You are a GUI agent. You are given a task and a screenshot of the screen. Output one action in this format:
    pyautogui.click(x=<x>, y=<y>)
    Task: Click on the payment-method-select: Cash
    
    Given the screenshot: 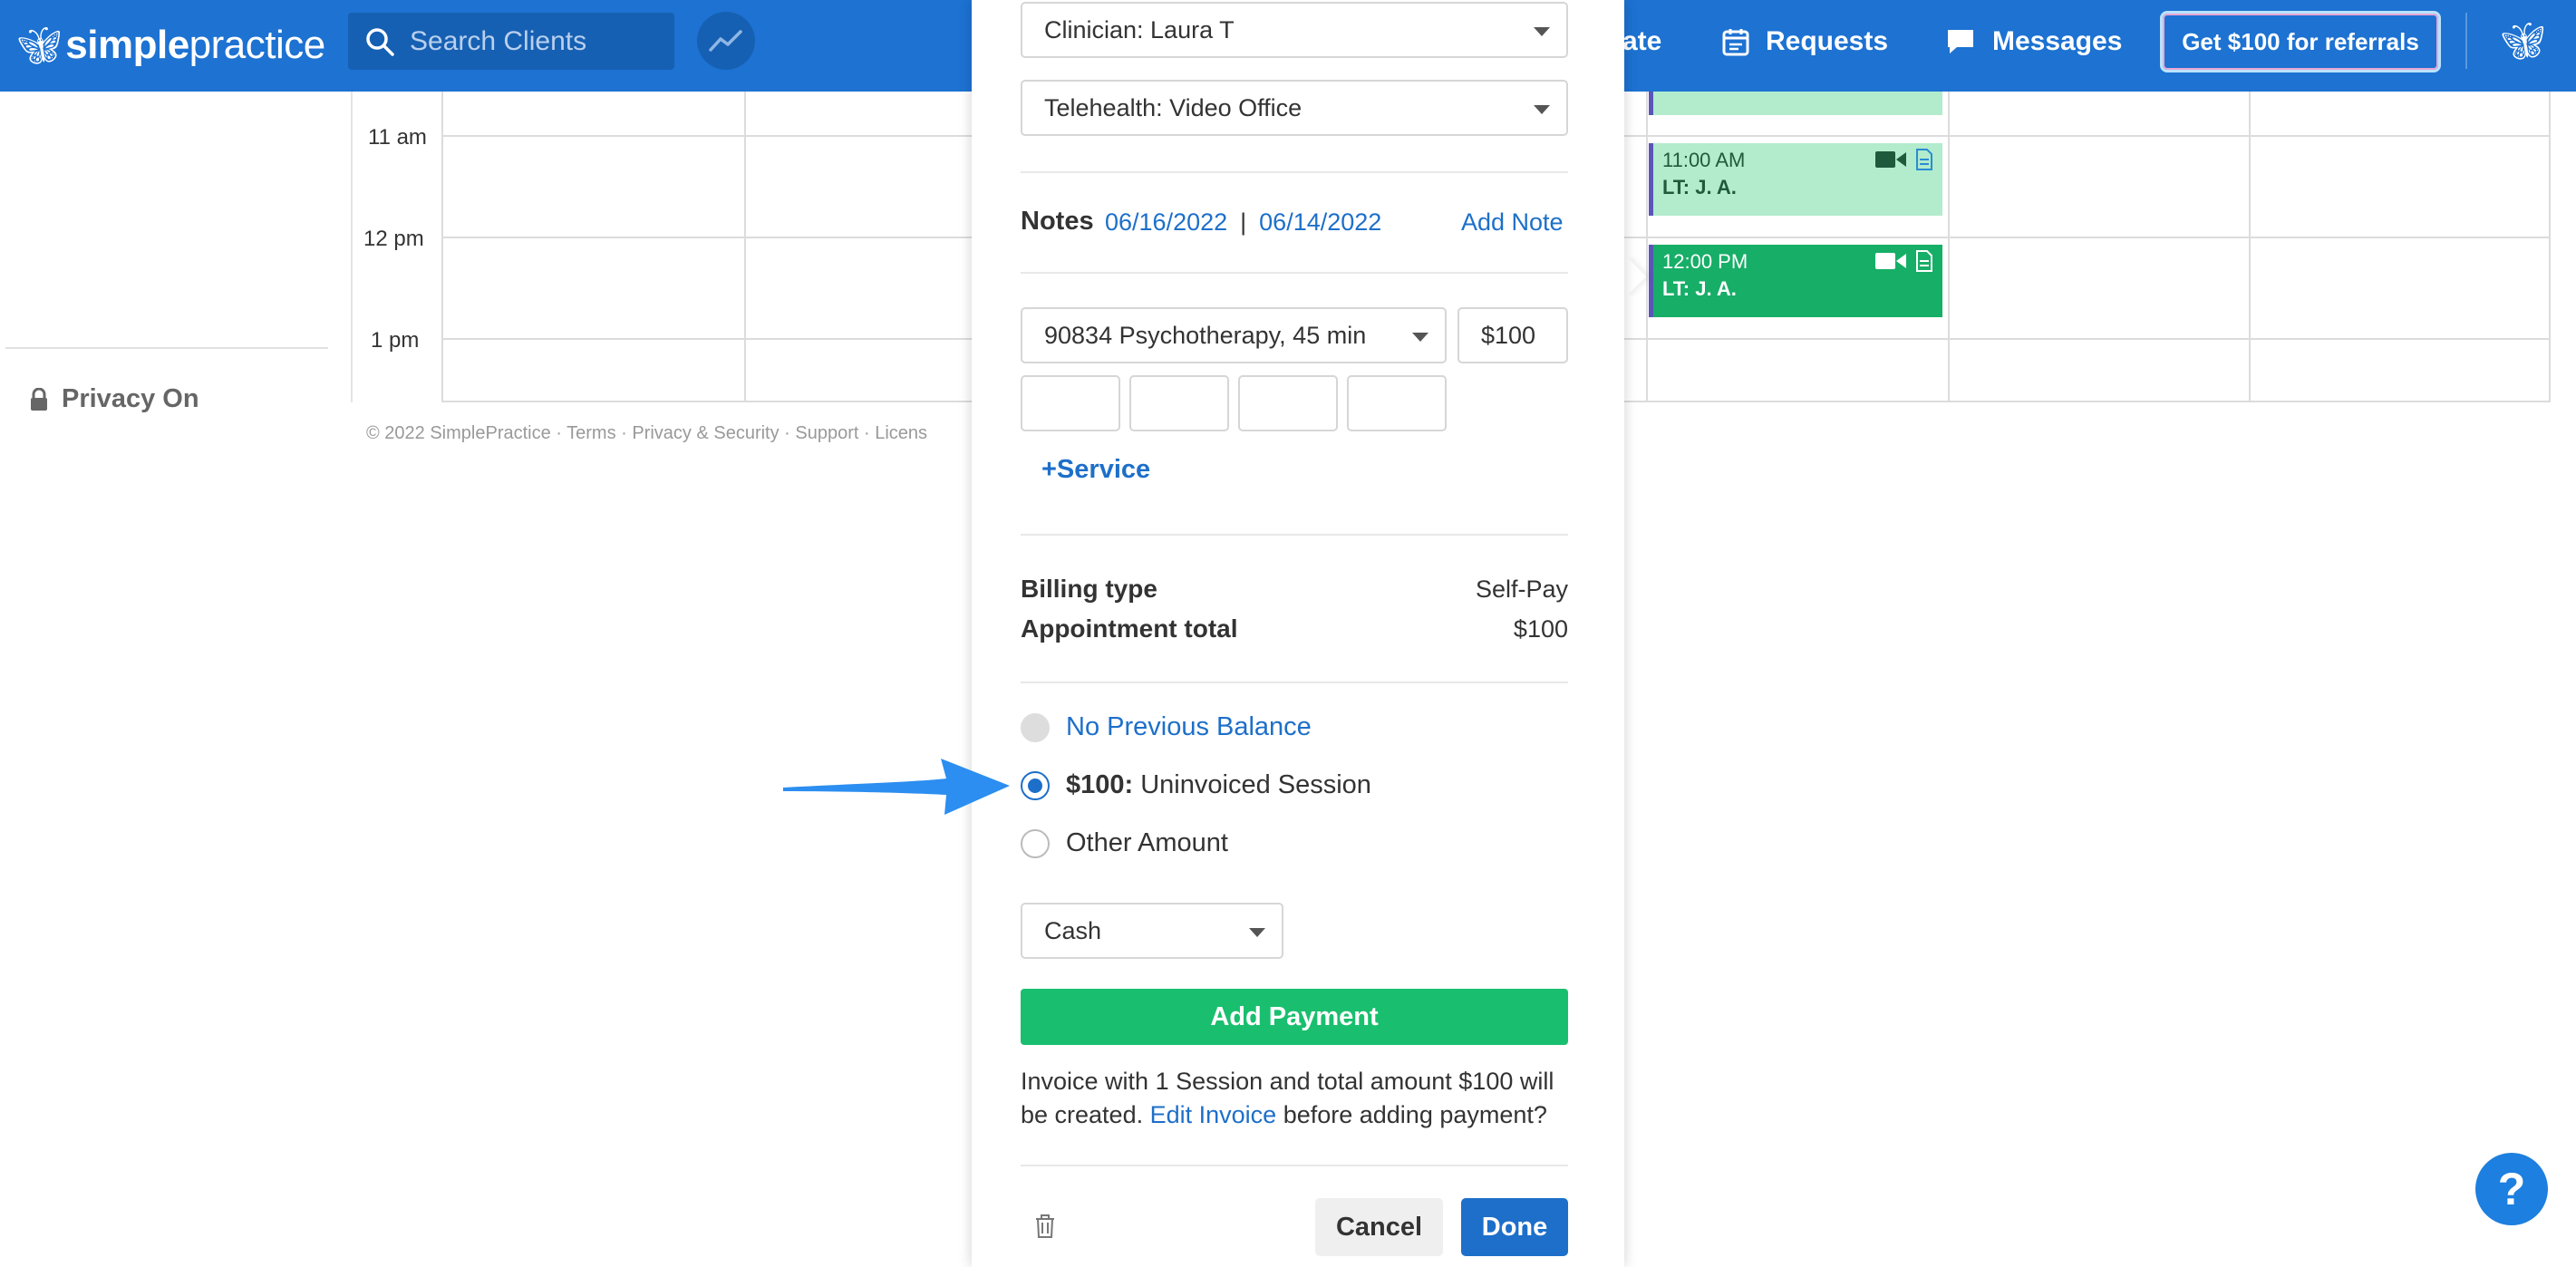 What is the action you would take?
    pyautogui.click(x=1152, y=931)
    